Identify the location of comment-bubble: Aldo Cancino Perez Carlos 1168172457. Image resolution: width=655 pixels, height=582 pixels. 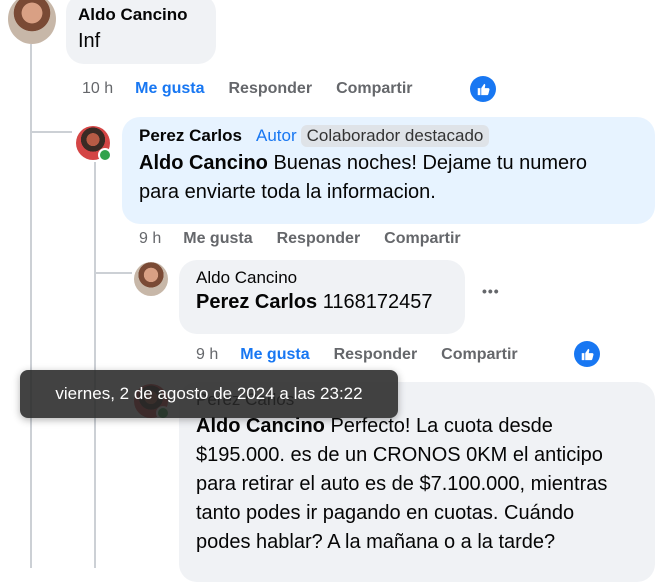
(322, 297).